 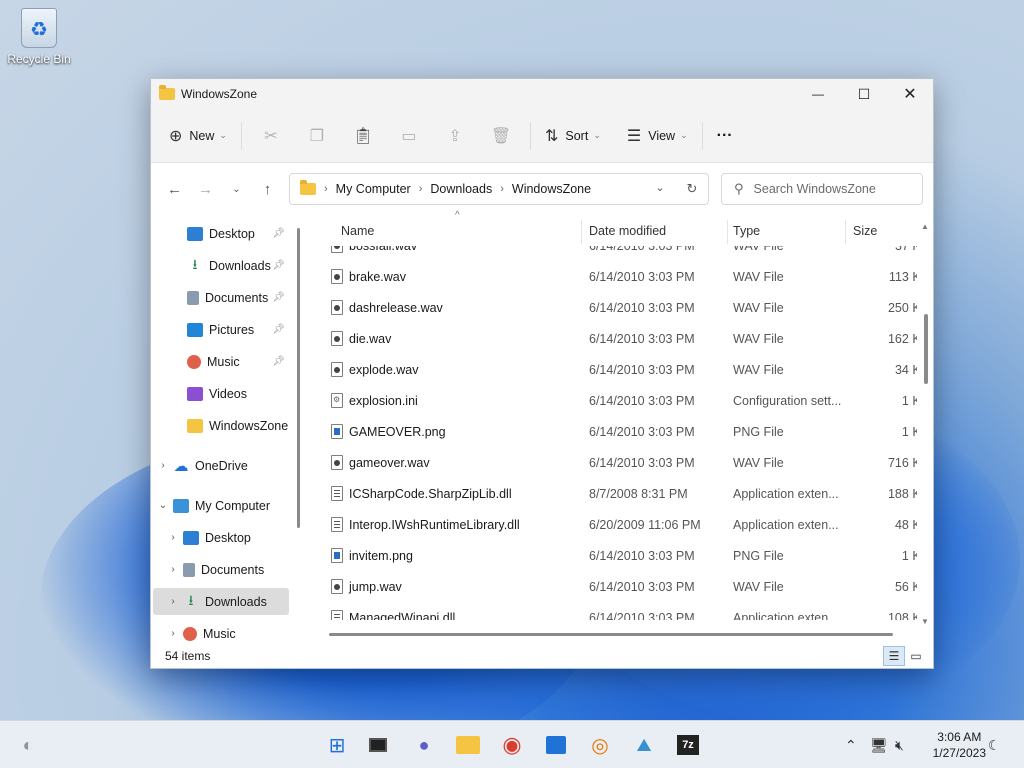 What do you see at coordinates (688, 745) in the screenshot?
I see `7zip-icon: 7z` at bounding box center [688, 745].